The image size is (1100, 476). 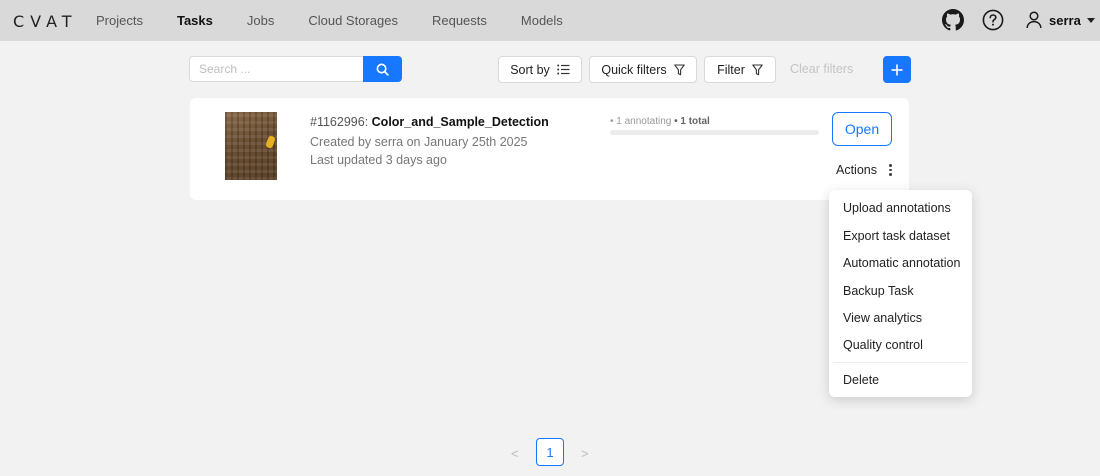 What do you see at coordinates (419, 142) in the screenshot?
I see `task-created: Created by serra on January 25th 2025` at bounding box center [419, 142].